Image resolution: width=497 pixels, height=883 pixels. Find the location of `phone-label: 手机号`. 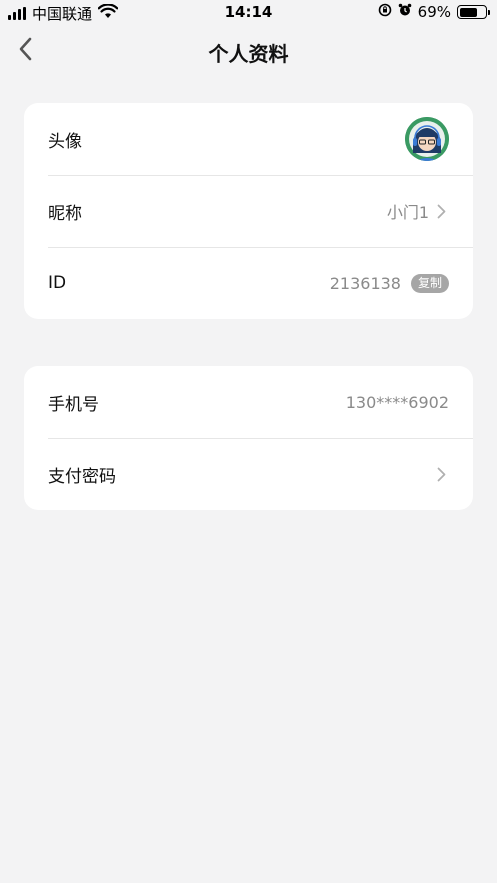

phone-label: 手机号 is located at coordinates (73, 404).